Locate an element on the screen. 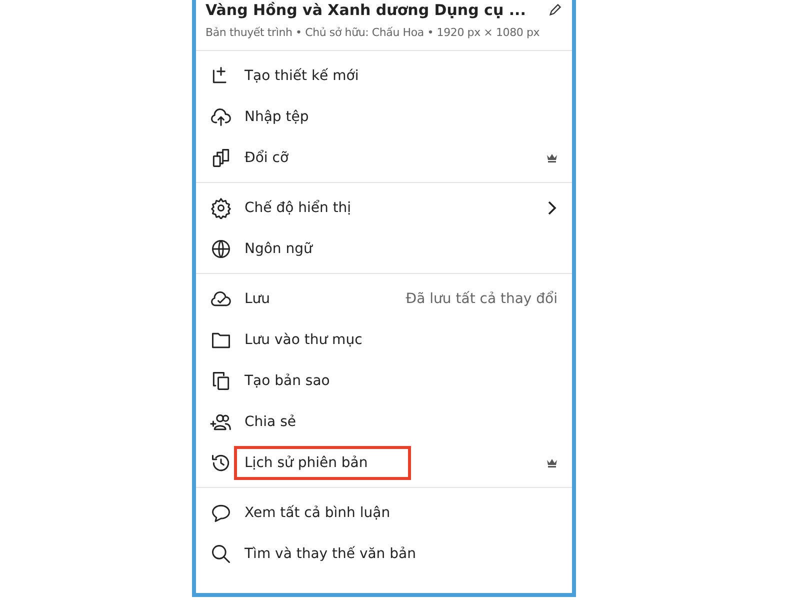  menu-item: Tạo thiết kế mới is located at coordinates (384, 75).